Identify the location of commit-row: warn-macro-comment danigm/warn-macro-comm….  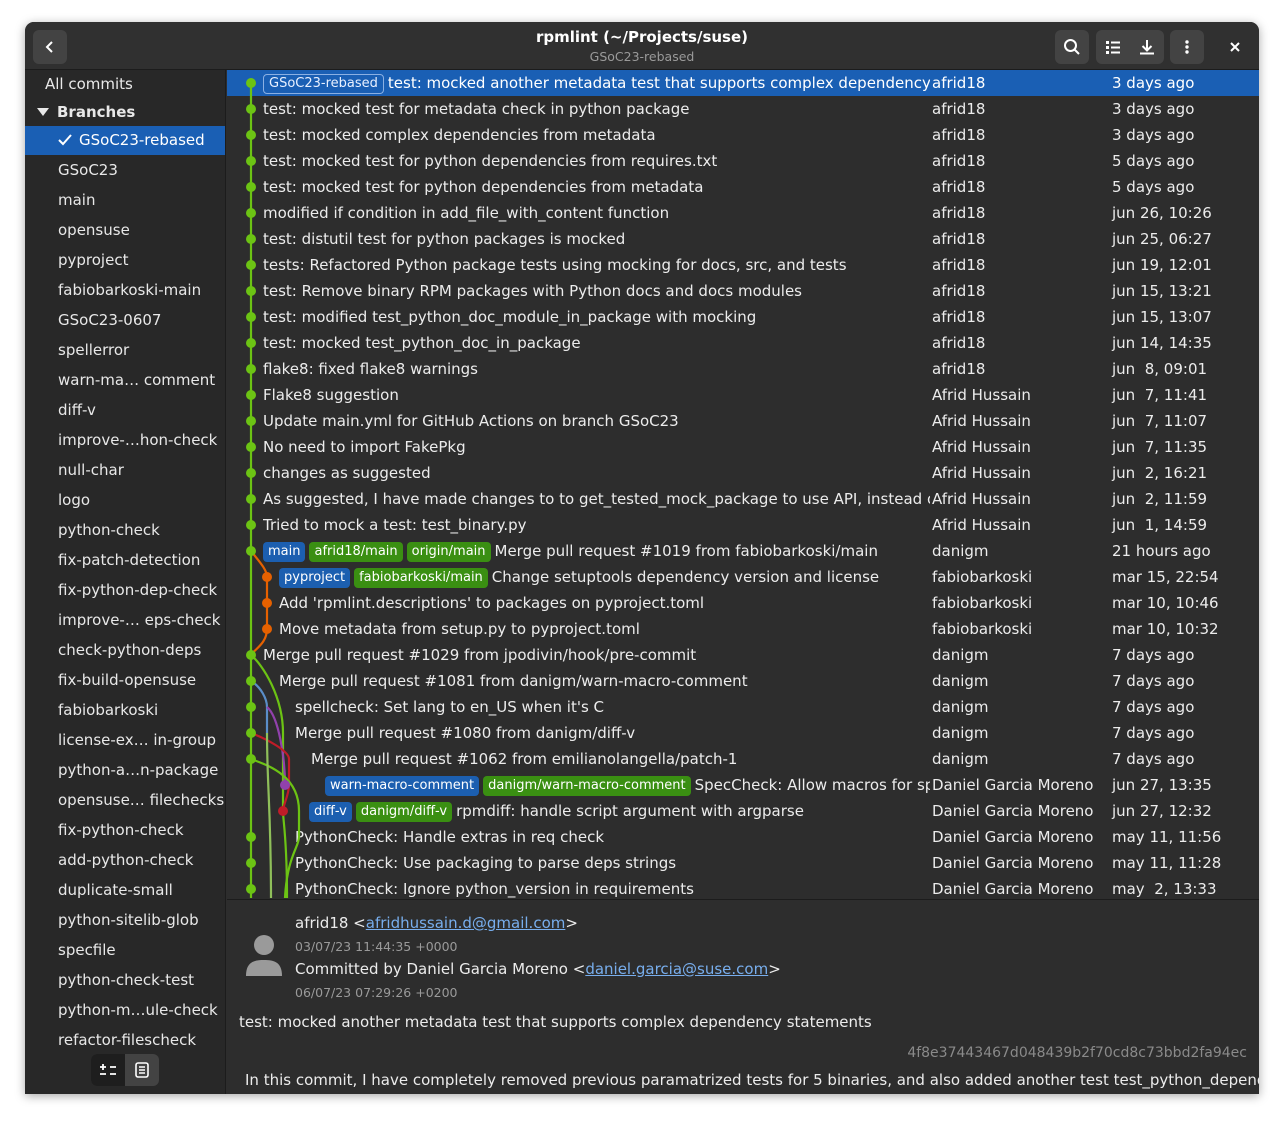
(743, 785).